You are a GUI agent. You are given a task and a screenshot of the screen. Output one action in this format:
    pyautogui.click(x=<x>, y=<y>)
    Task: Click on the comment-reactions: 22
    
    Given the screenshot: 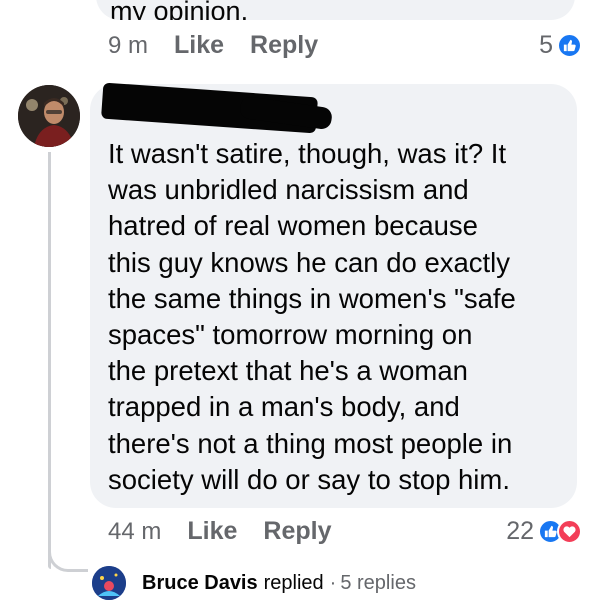 What is the action you would take?
    pyautogui.click(x=544, y=531)
    